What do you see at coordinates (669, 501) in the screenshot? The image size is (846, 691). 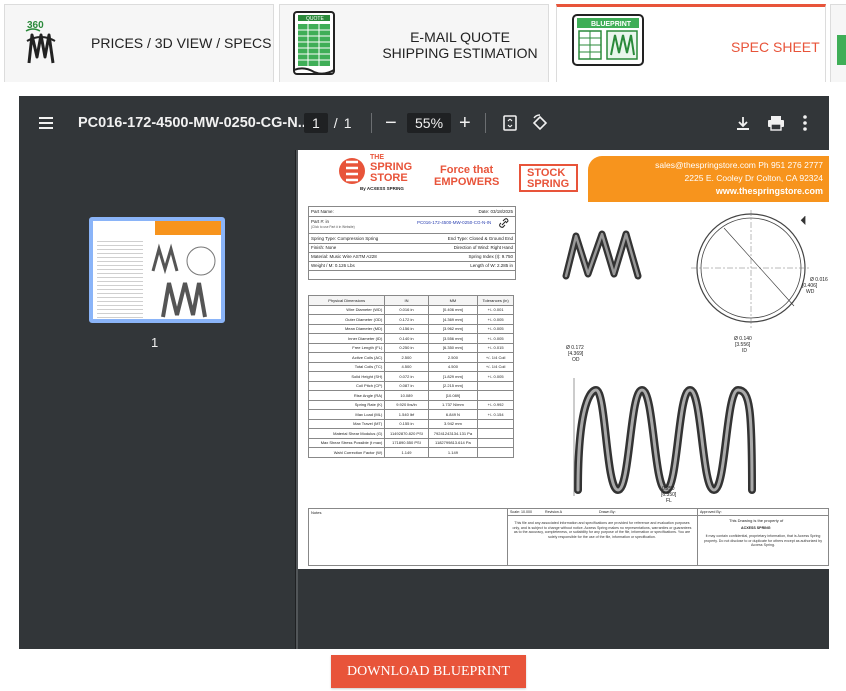 I see `dim-fl-tag: FL` at bounding box center [669, 501].